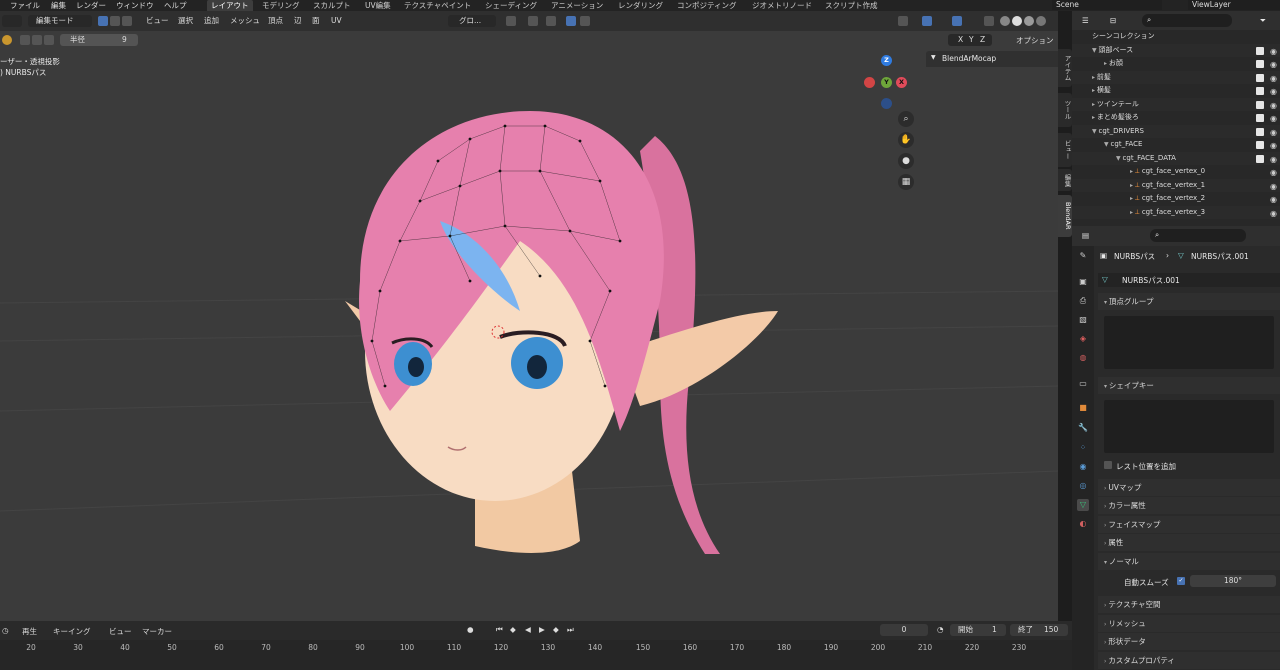 This screenshot has width=1280, height=670. I want to click on grid-perspective-icon: ▦, so click(906, 182).